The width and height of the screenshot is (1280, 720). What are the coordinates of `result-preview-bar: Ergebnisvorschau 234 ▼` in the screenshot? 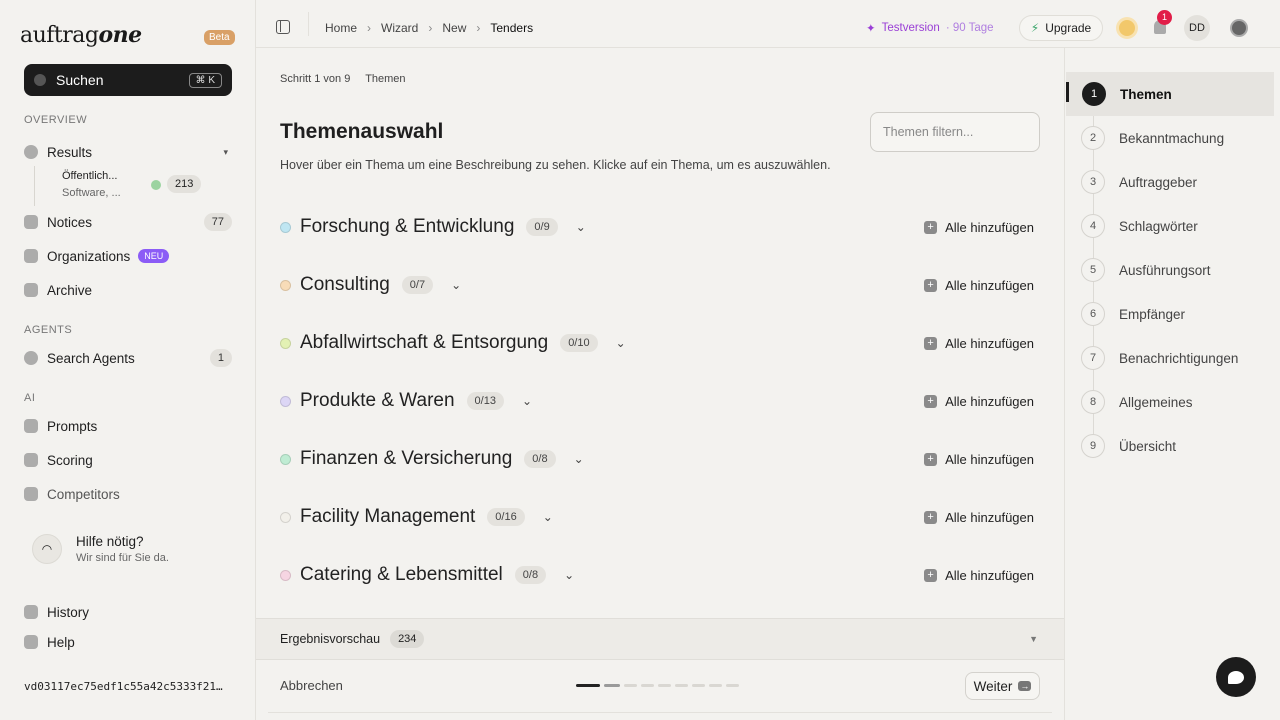 It's located at (660, 639).